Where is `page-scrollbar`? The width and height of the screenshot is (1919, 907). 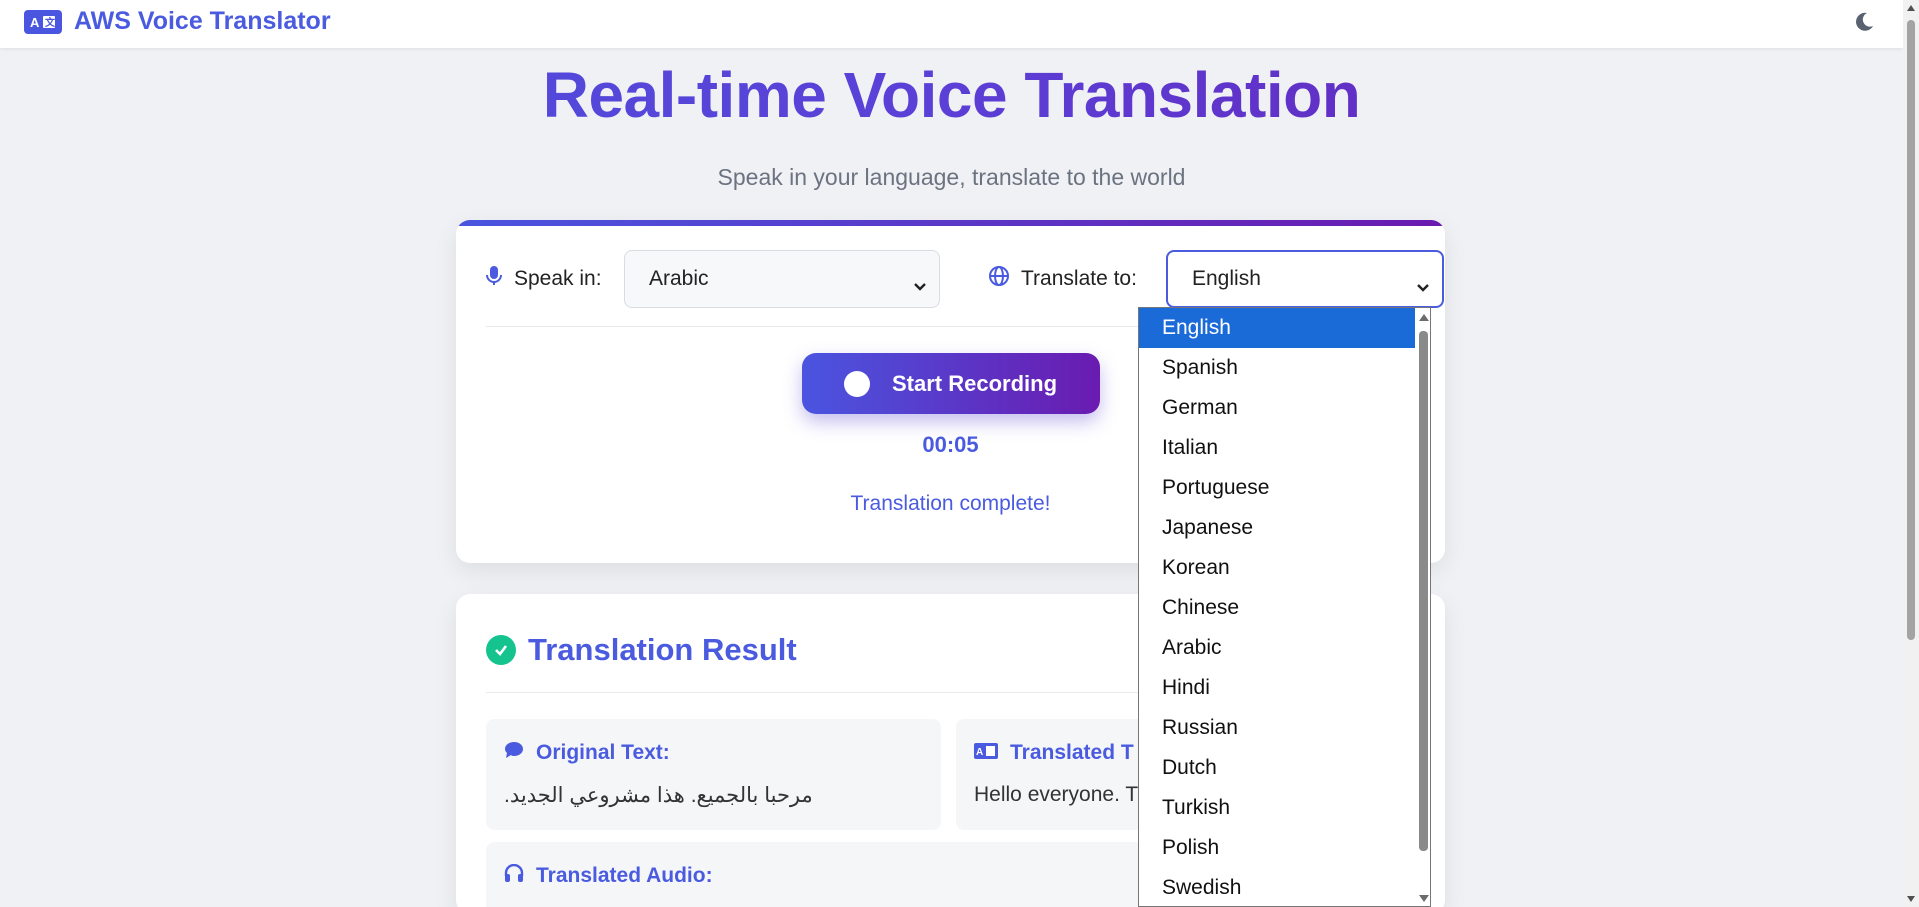 page-scrollbar is located at coordinates (1911, 453).